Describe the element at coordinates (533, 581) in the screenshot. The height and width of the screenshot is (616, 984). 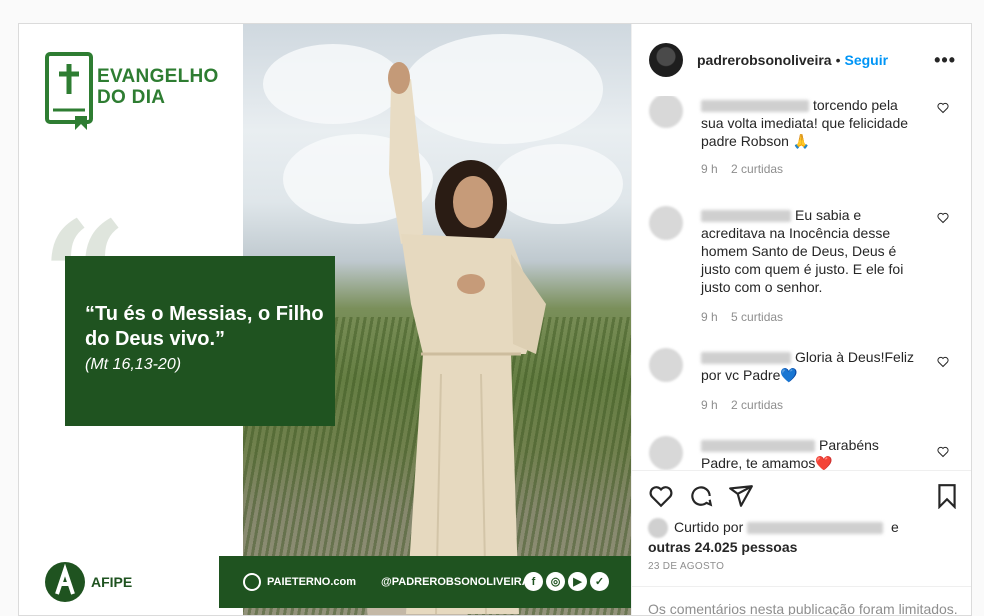
I see `facebook-icon: f` at that location.